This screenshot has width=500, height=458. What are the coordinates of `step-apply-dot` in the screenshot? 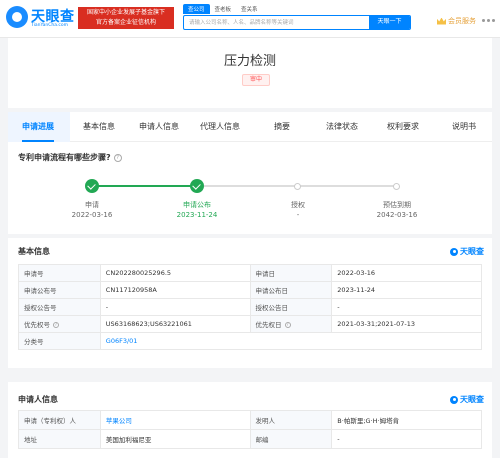 It's located at (92, 186).